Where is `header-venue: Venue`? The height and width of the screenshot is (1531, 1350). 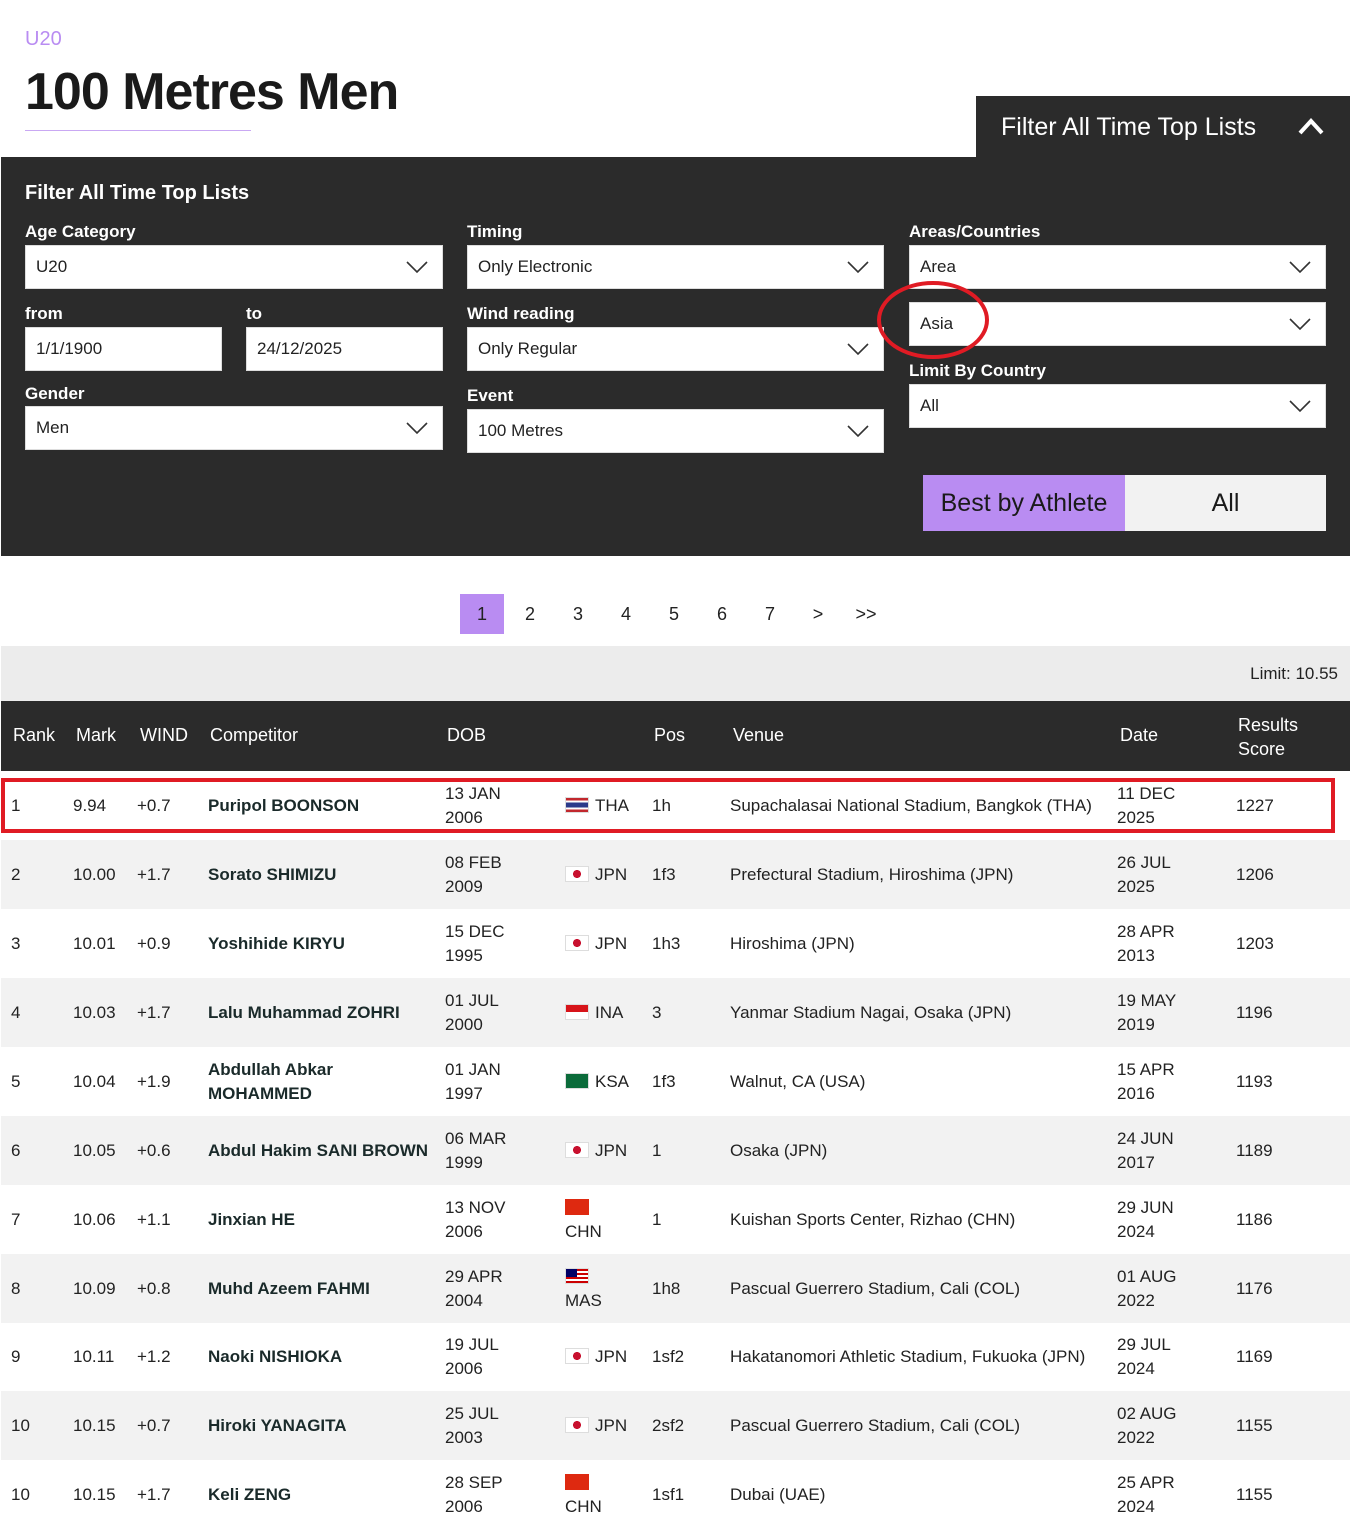
header-venue: Venue is located at coordinates (758, 735).